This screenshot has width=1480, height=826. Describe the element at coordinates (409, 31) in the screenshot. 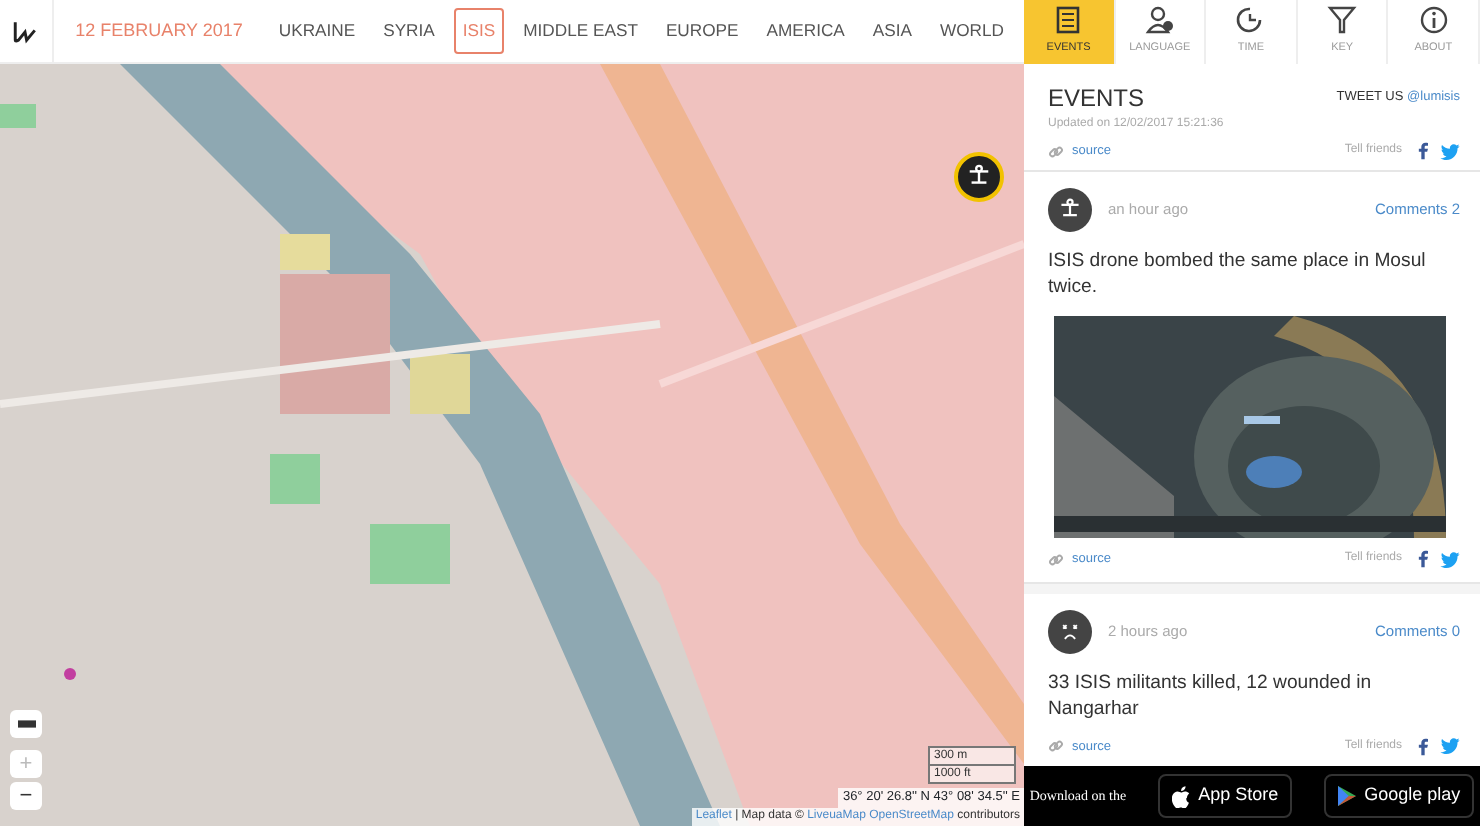

I see `region-tab: SYRIA` at that location.